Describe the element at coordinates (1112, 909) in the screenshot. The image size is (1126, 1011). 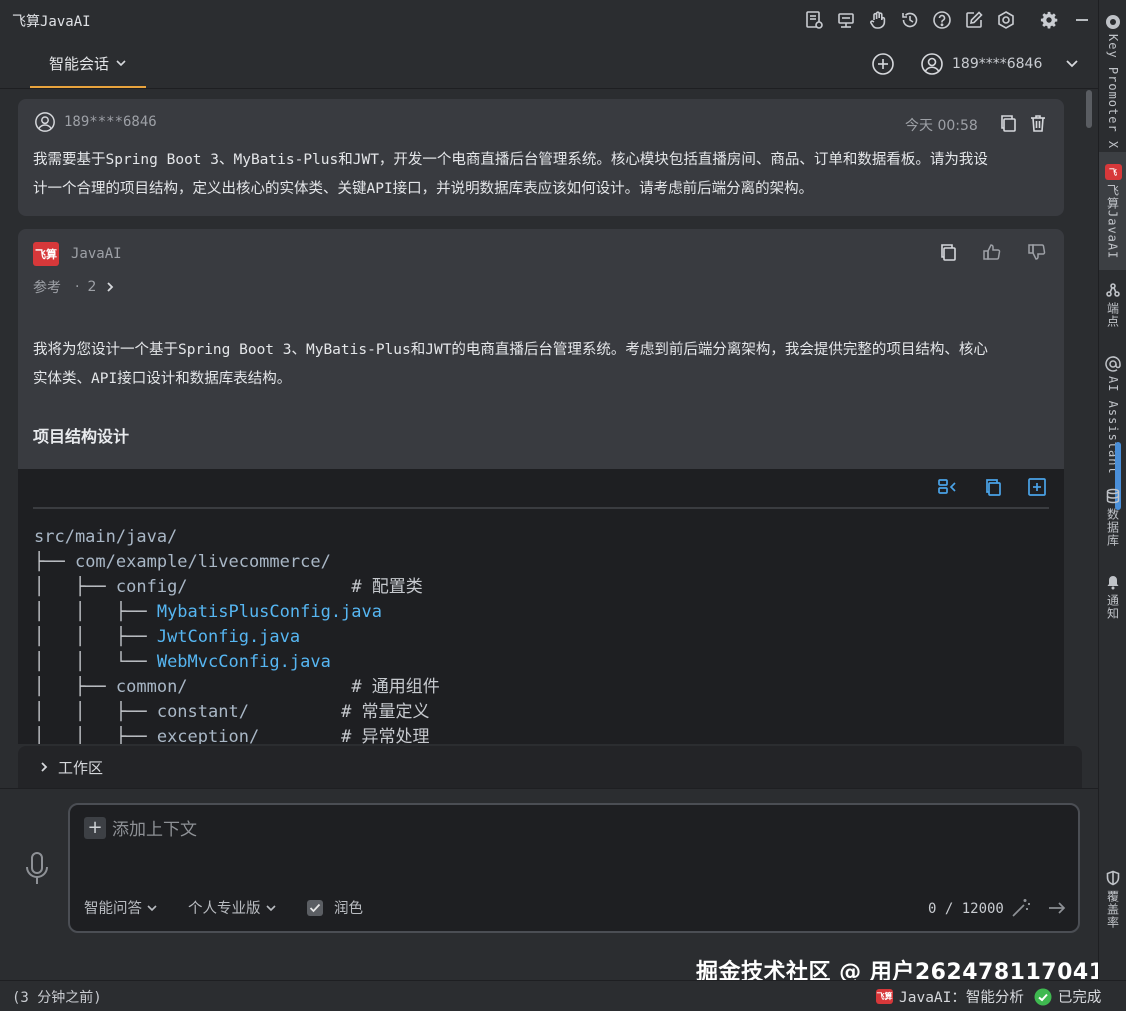
I see `sidebar-item-label: 覆盖率` at that location.